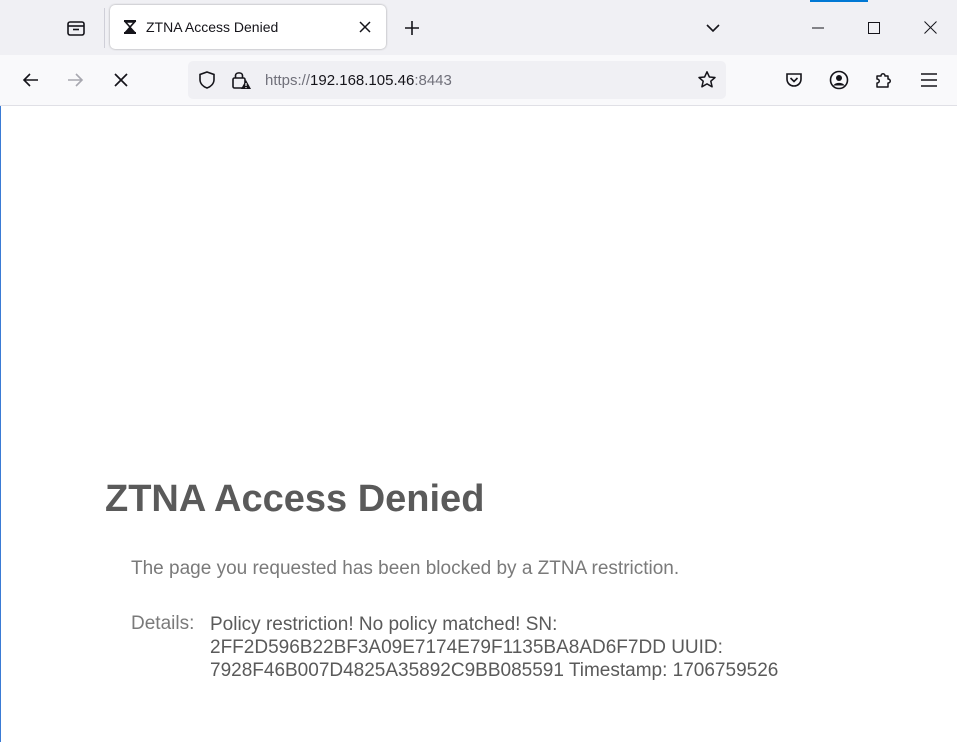  What do you see at coordinates (457, 80) in the screenshot?
I see `address-bar: https://192.168.105.46:8443` at bounding box center [457, 80].